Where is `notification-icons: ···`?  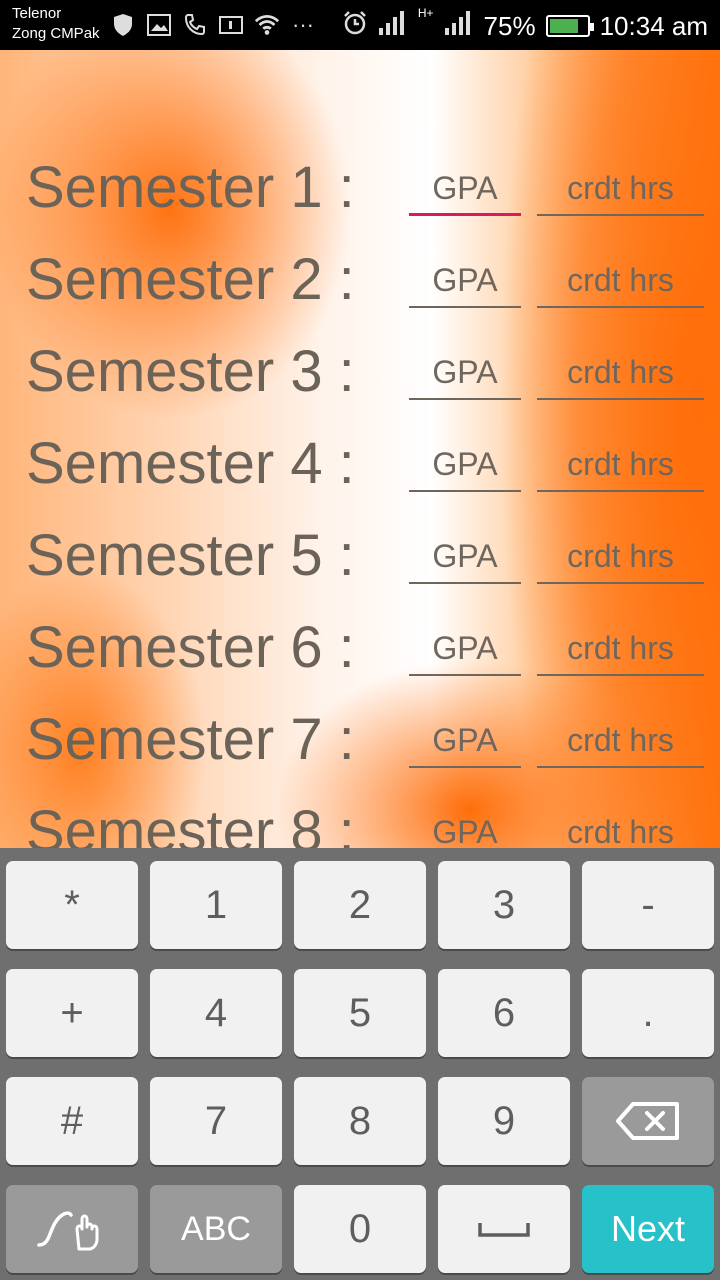 notification-icons: ··· is located at coordinates (213, 25).